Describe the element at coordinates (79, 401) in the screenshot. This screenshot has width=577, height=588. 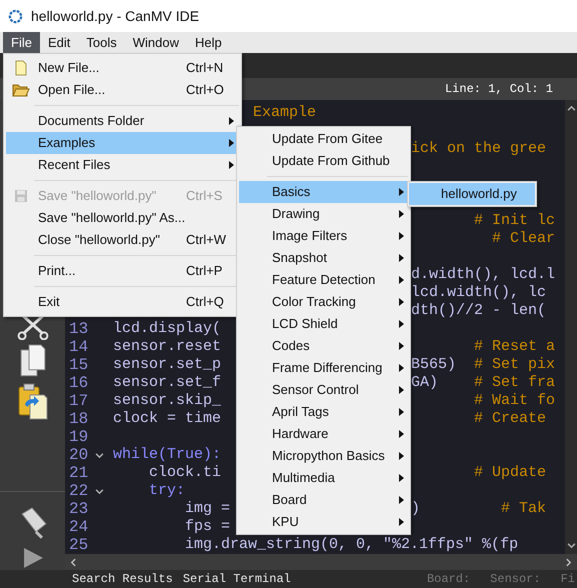
I see `line-number: 17` at that location.